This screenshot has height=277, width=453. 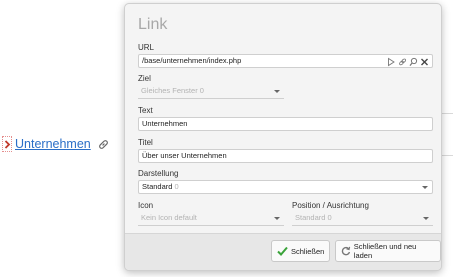 What do you see at coordinates (192, 60) in the screenshot?
I see `url-value: /base/unternehmen/index.php` at bounding box center [192, 60].